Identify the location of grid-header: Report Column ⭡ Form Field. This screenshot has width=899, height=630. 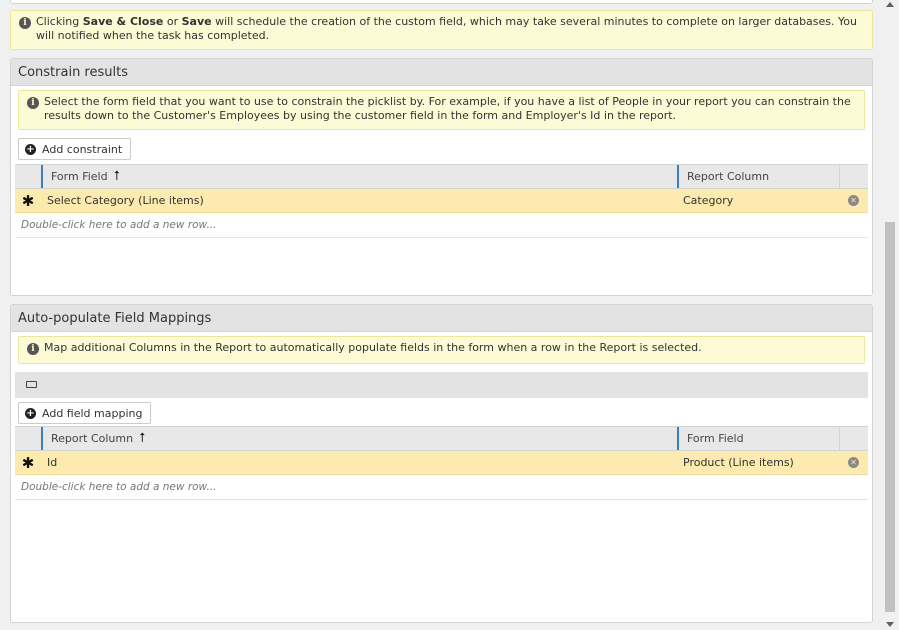
(441, 438).